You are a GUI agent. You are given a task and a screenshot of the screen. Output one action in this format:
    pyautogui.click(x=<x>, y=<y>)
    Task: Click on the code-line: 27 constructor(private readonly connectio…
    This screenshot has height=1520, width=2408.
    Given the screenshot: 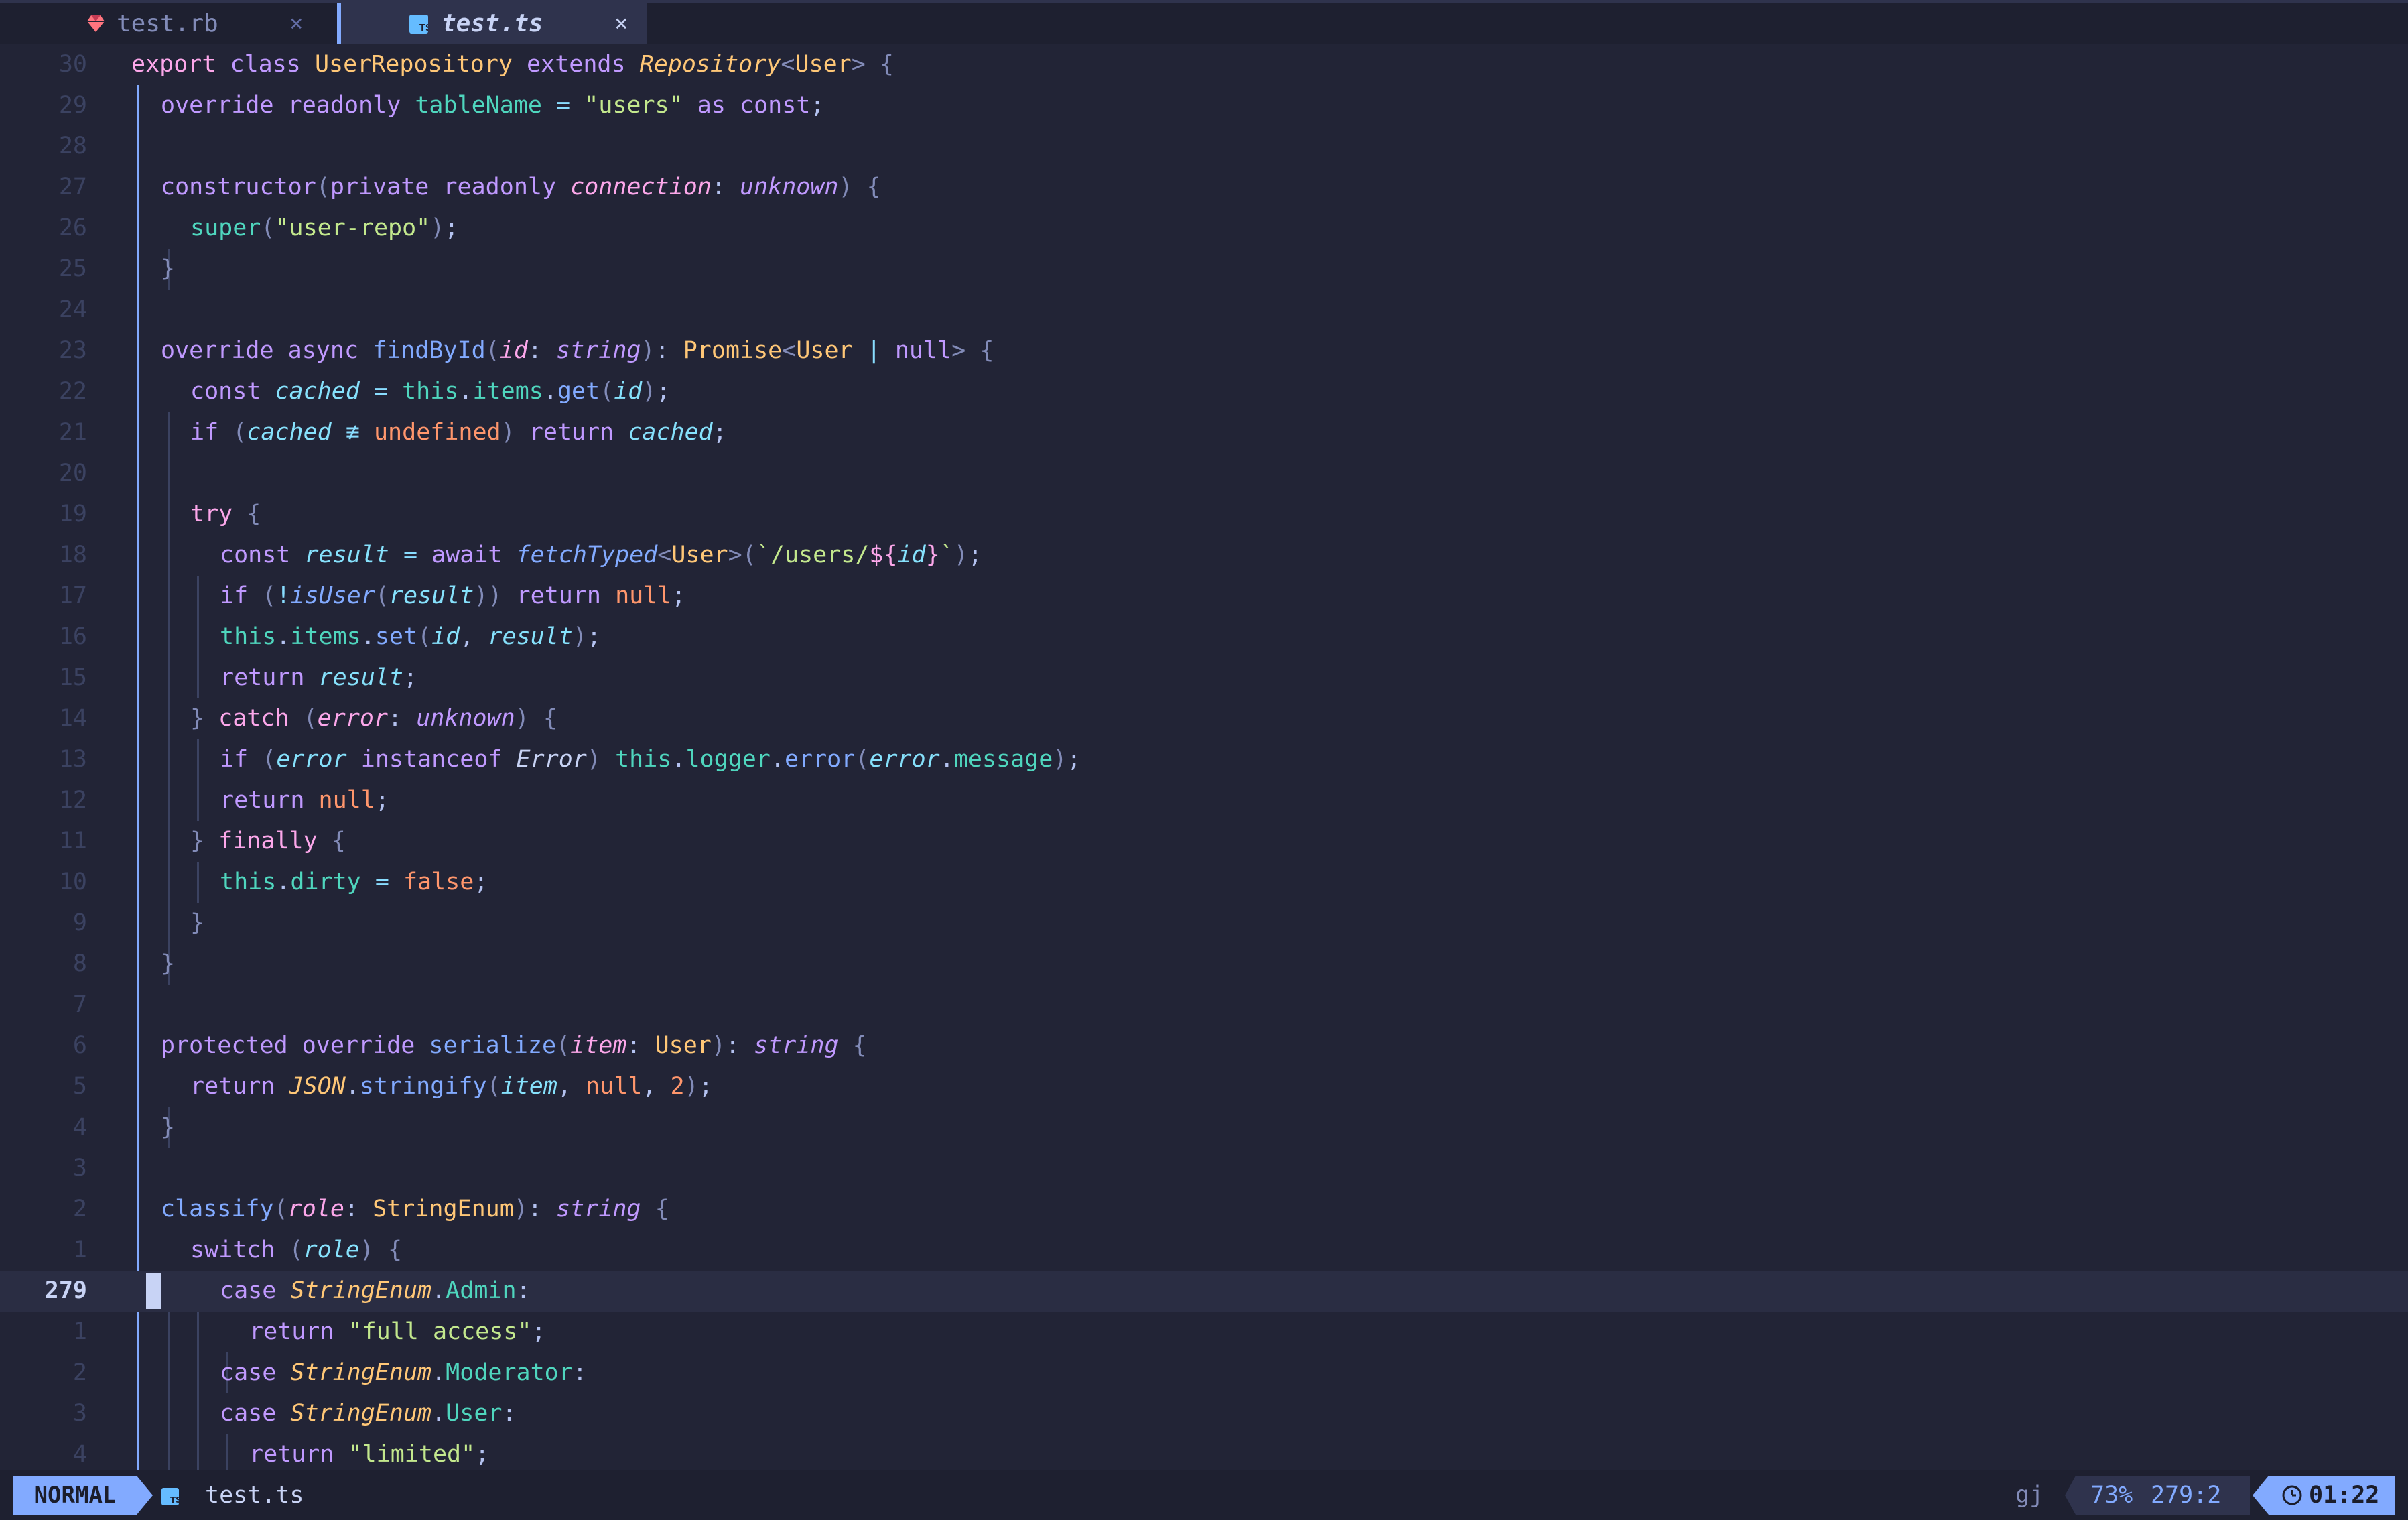 What is the action you would take?
    pyautogui.click(x=1204, y=187)
    